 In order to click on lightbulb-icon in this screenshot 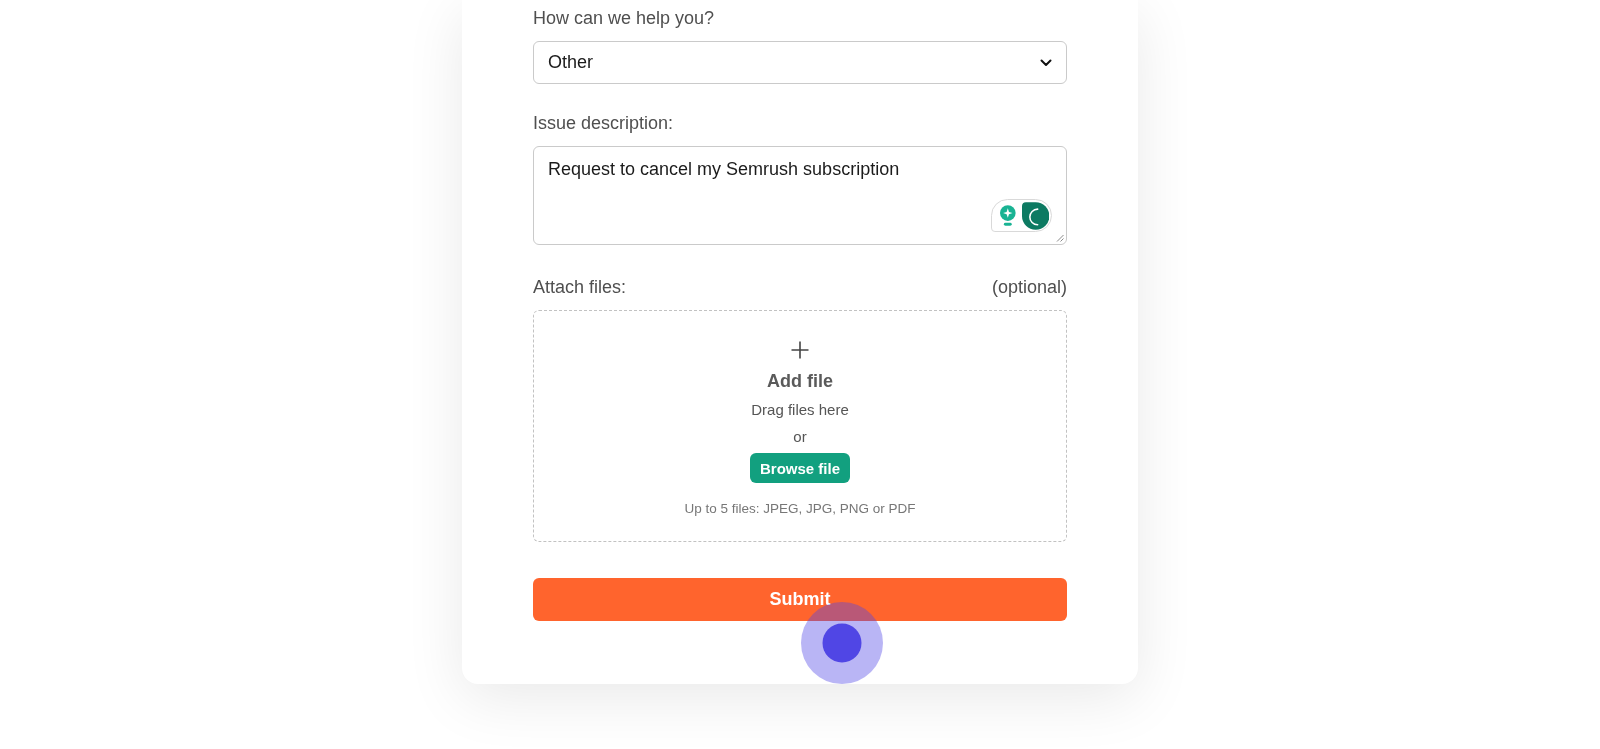, I will do `click(1008, 215)`.